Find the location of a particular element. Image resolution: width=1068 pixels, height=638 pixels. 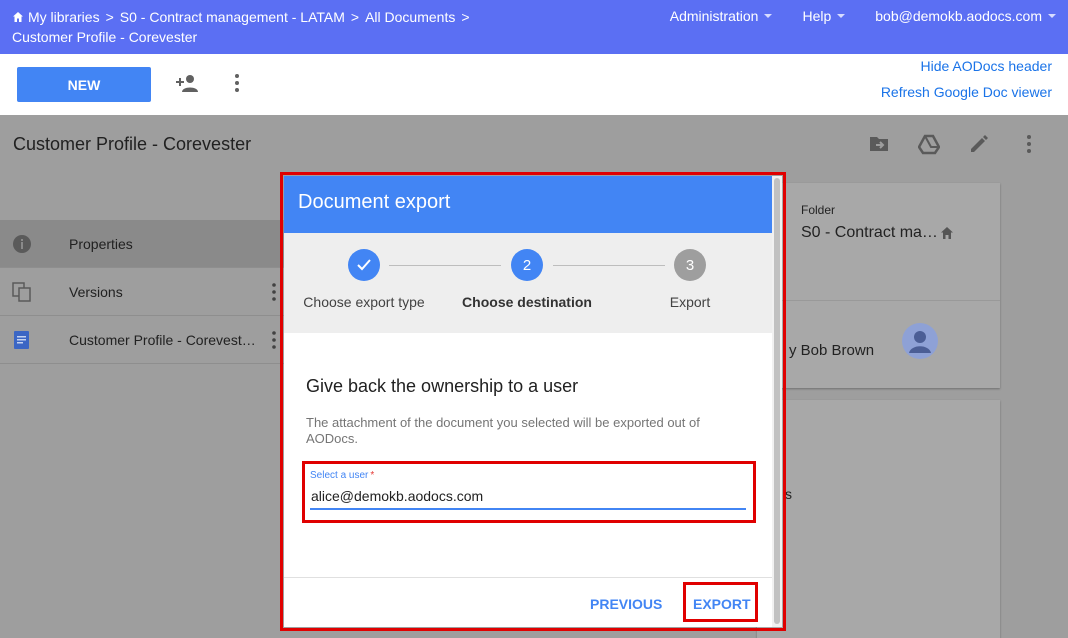

select-user-field: Select a user * is located at coordinates (528, 490).